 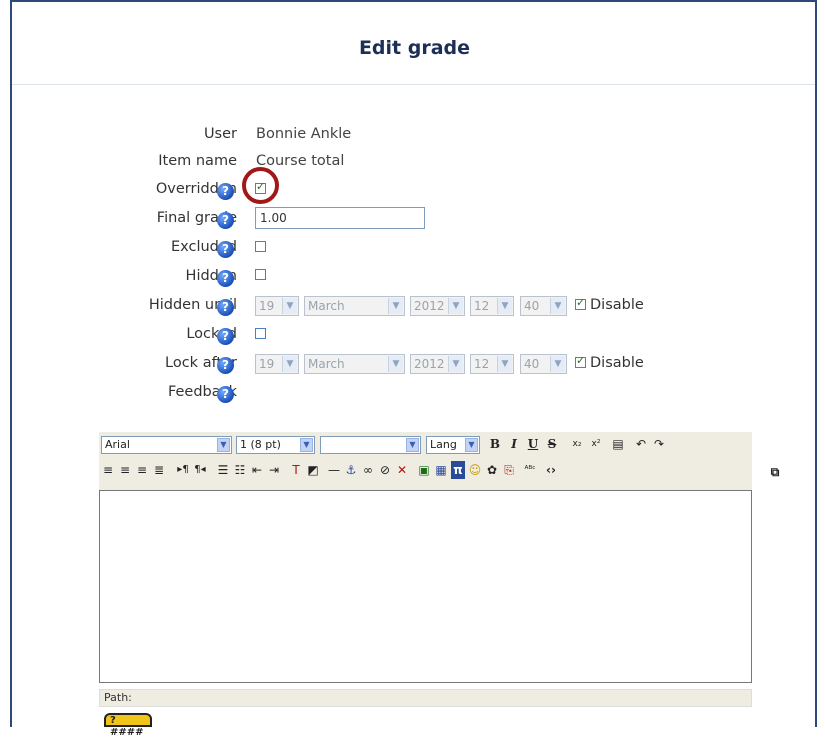 What do you see at coordinates (514, 444) in the screenshot?
I see `italic-icon: I` at bounding box center [514, 444].